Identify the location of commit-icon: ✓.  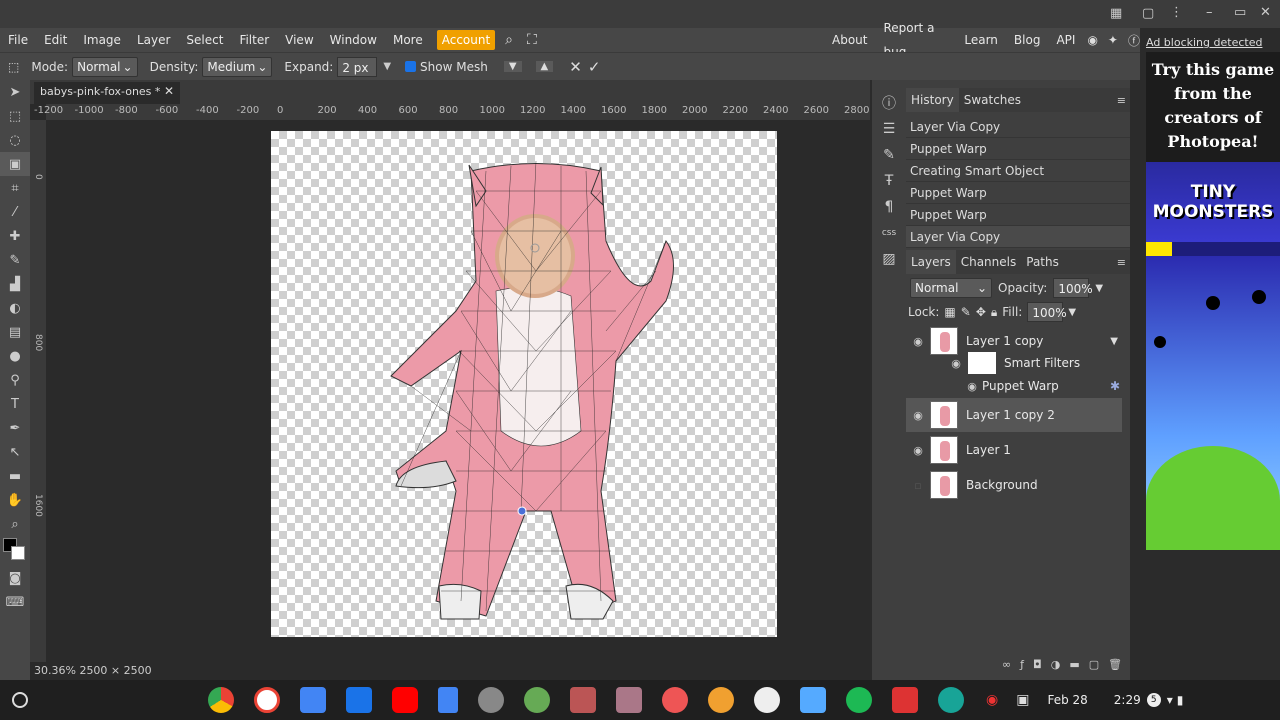
(594, 67).